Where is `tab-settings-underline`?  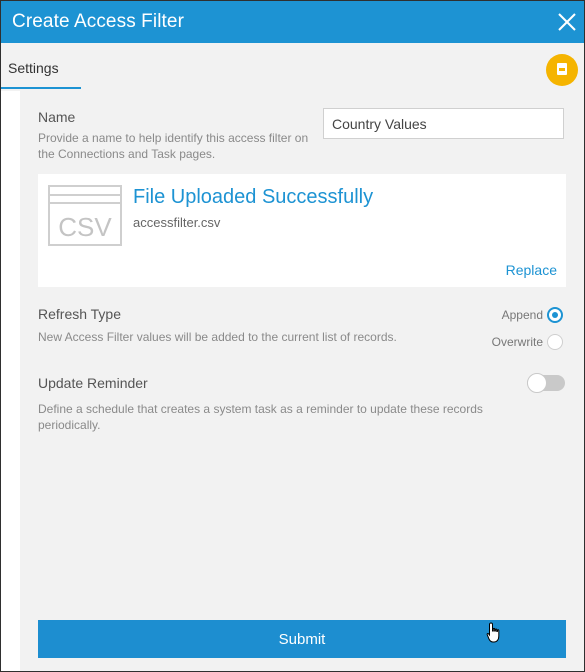
tab-settings-underline is located at coordinates (41, 88).